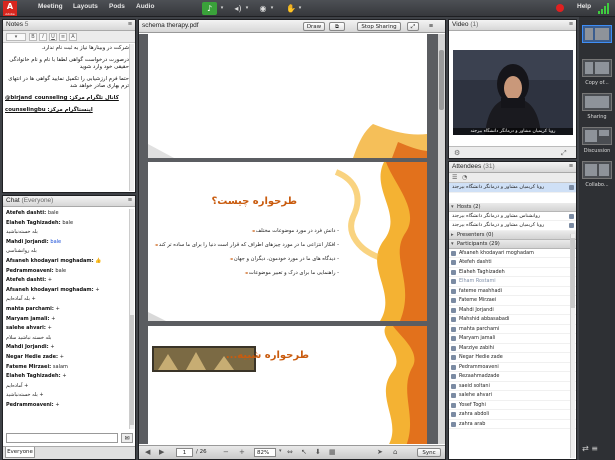 The width and height of the screenshot is (615, 460). What do you see at coordinates (300, 8) in the screenshot?
I see `status-dropdown-icon: ▾` at bounding box center [300, 8].